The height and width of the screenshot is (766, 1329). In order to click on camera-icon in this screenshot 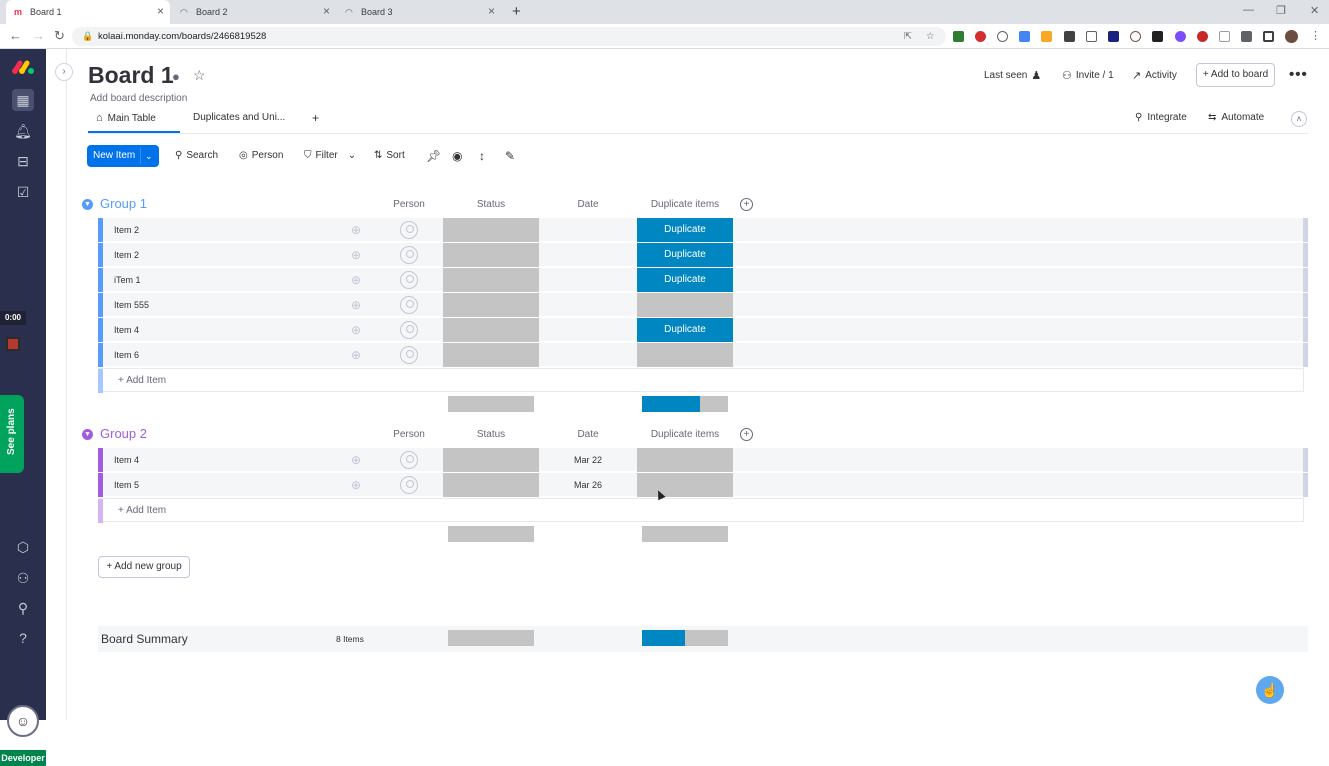, I will do `click(1091, 36)`.